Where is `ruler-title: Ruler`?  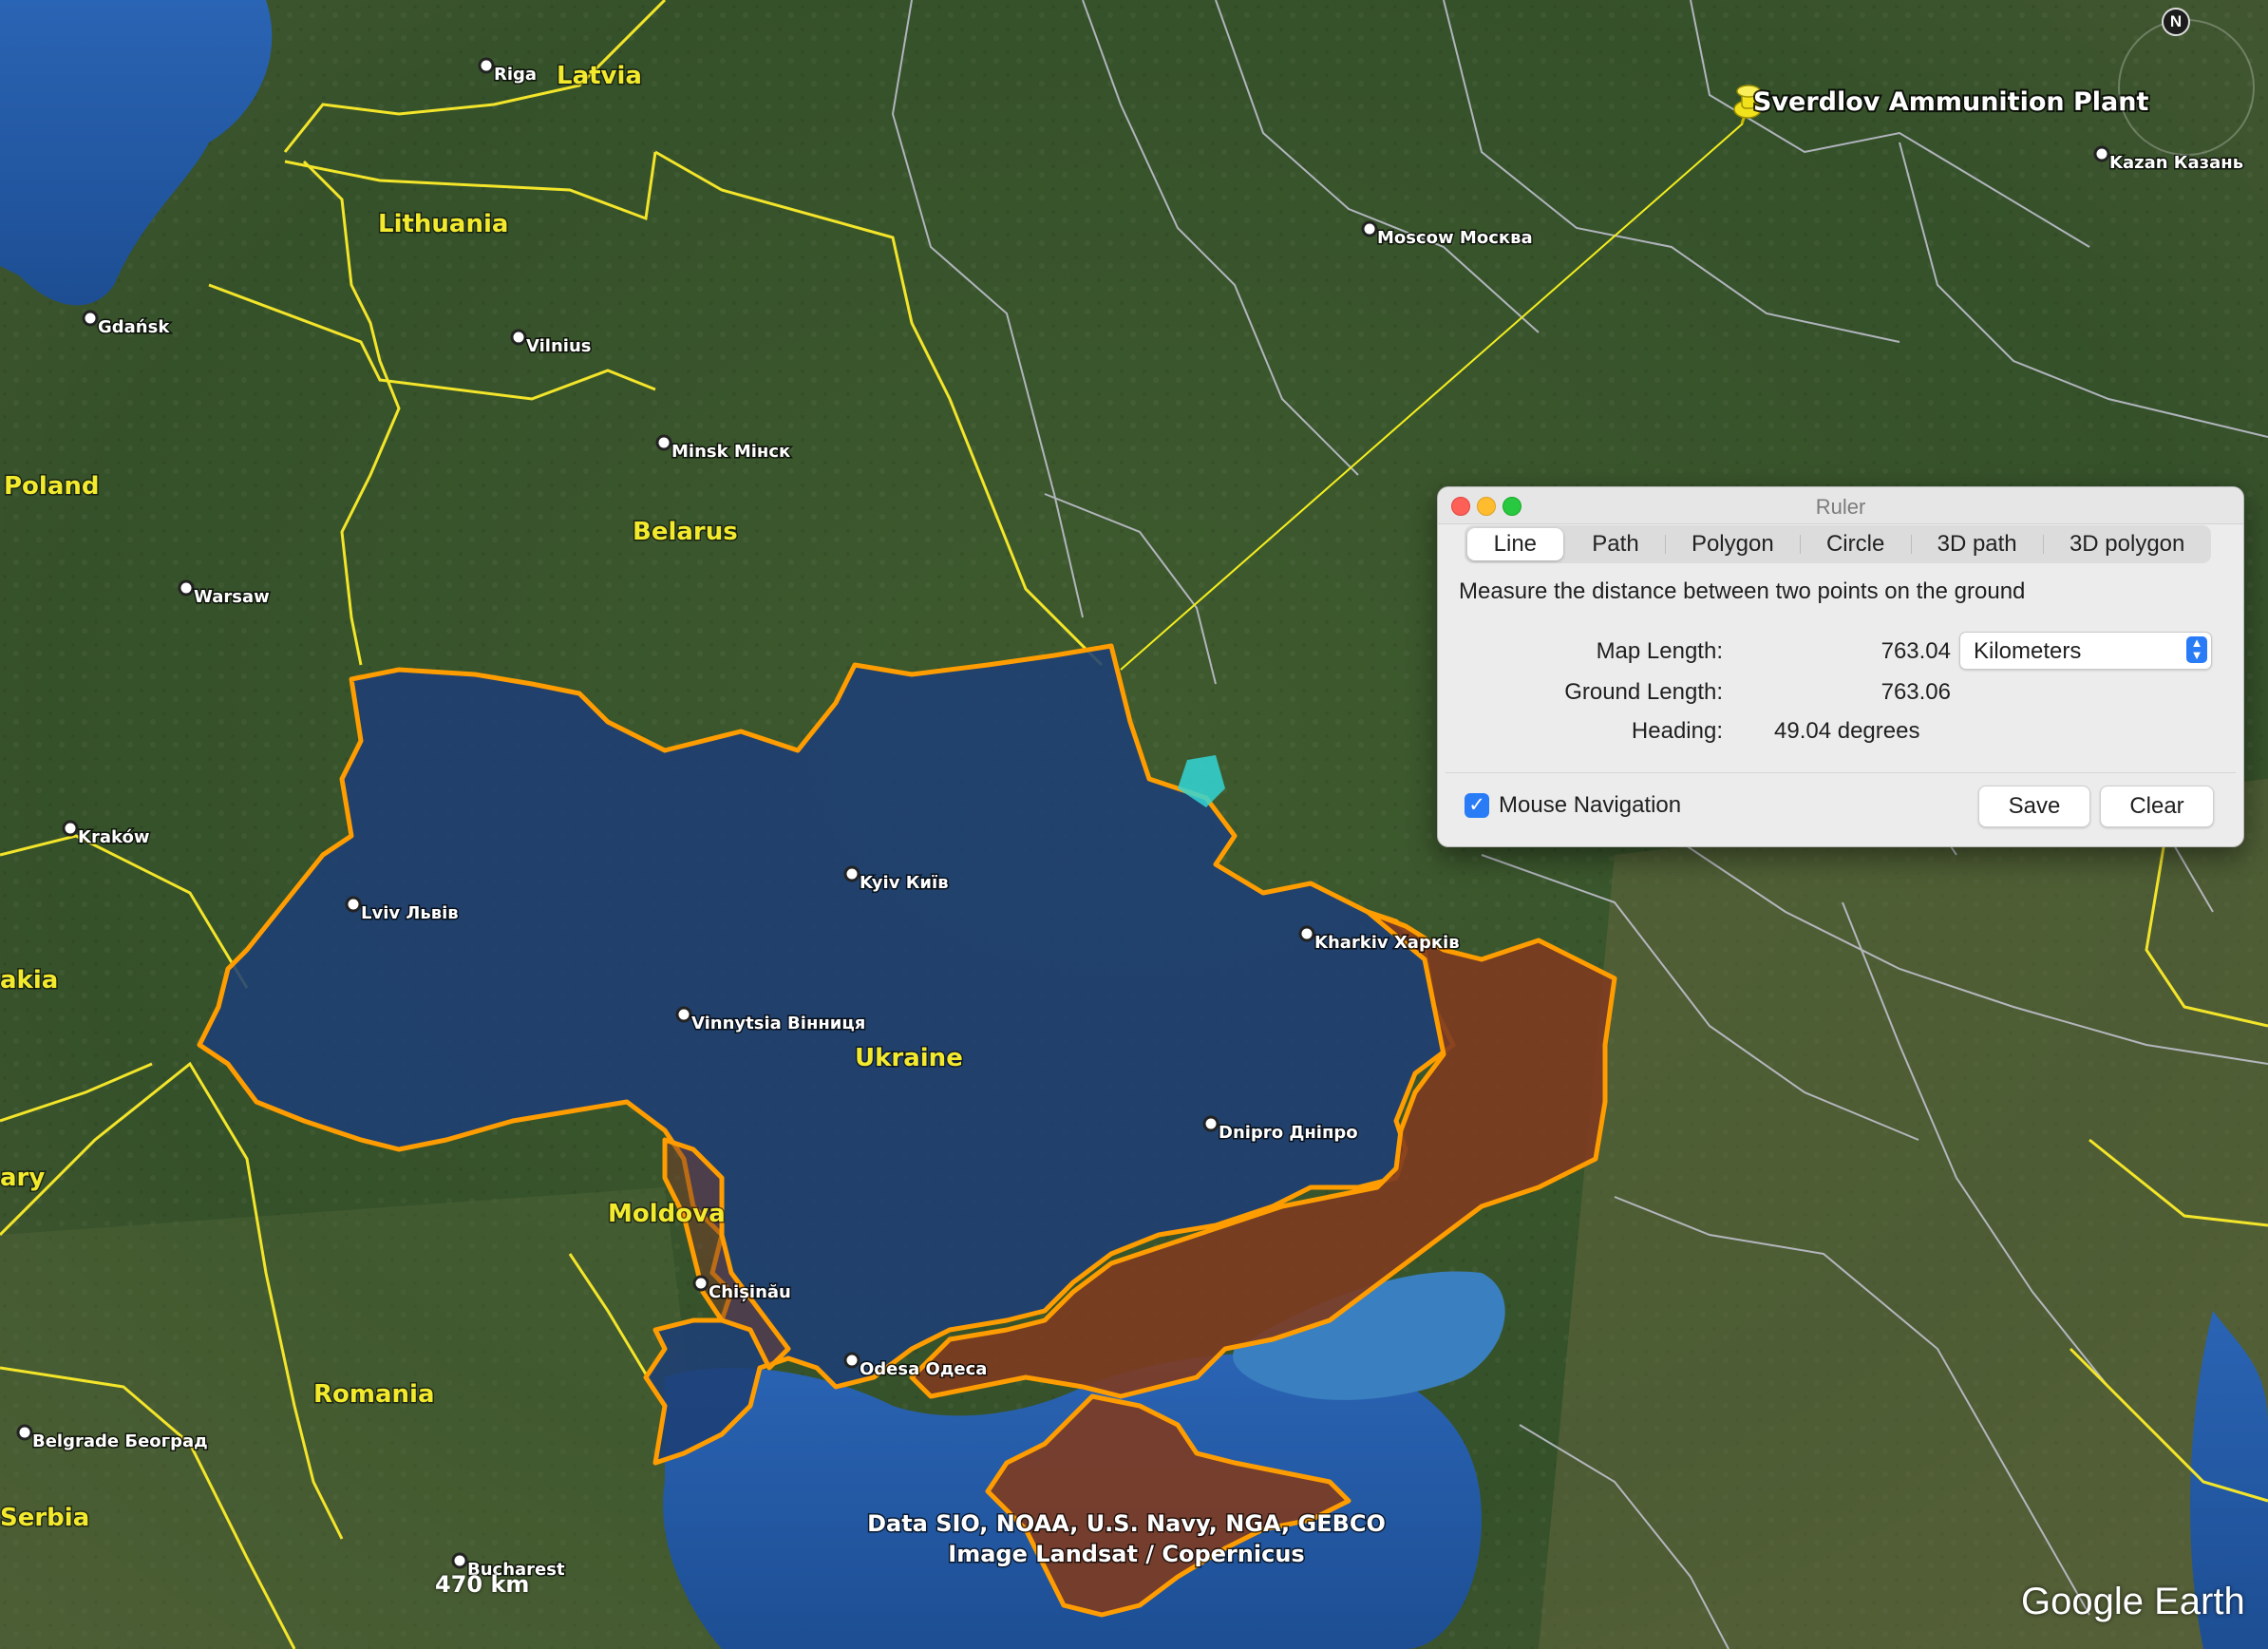
ruler-title: Ruler is located at coordinates (1841, 507).